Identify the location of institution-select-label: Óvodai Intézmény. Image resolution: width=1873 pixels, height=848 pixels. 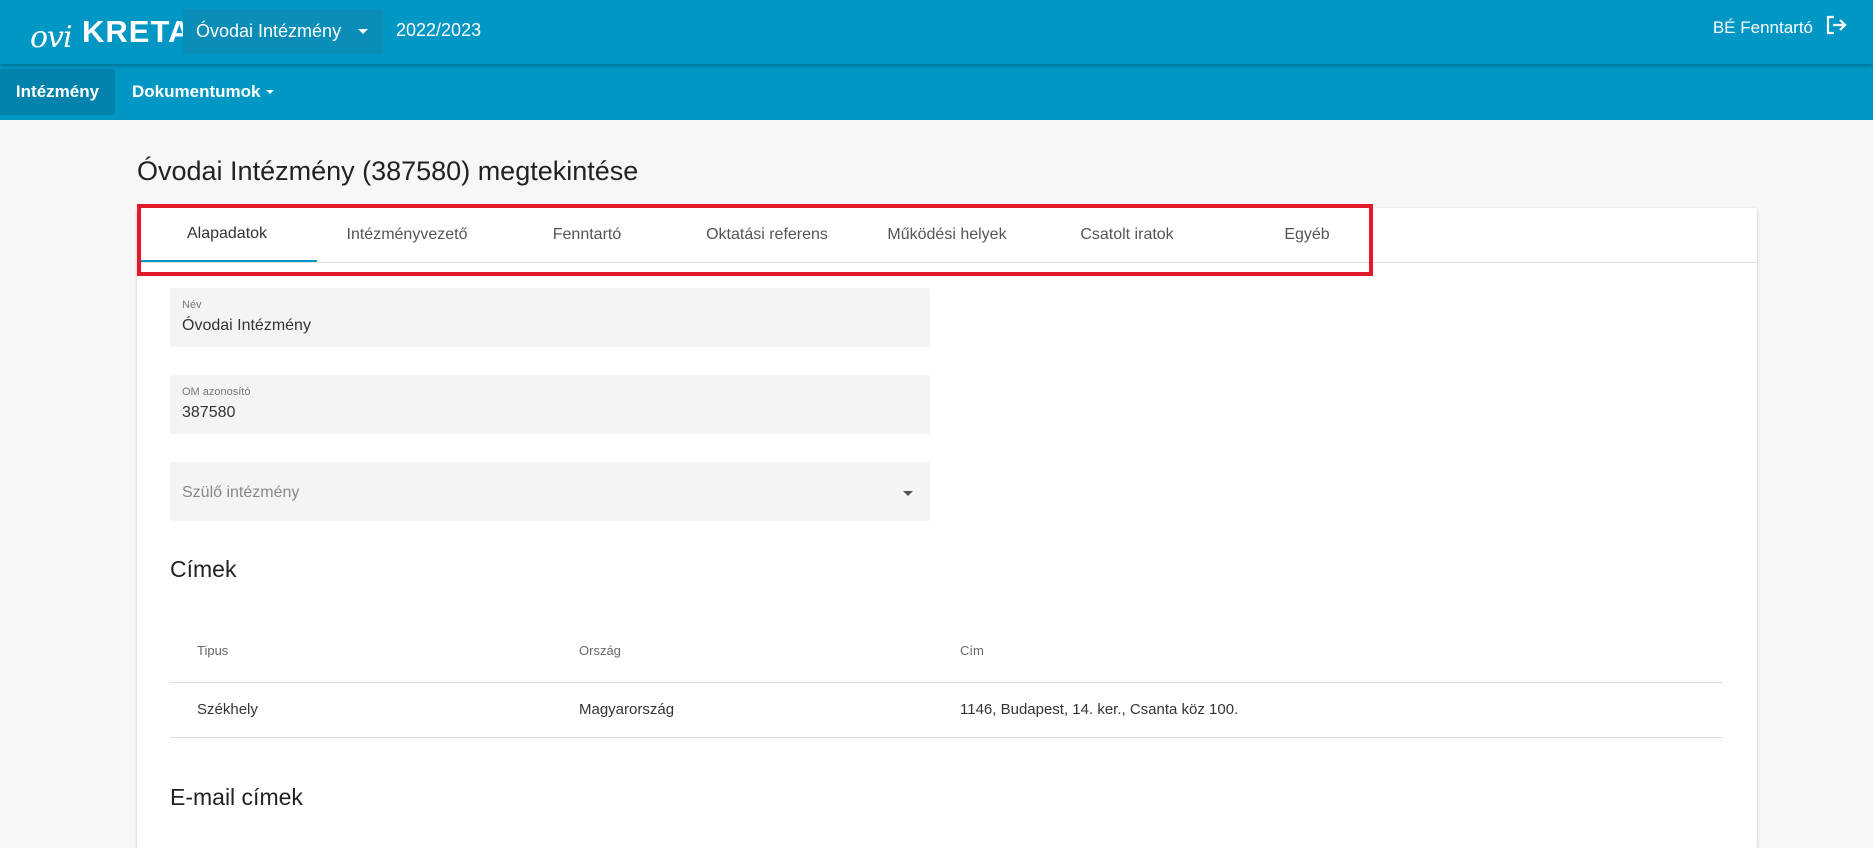
(269, 31).